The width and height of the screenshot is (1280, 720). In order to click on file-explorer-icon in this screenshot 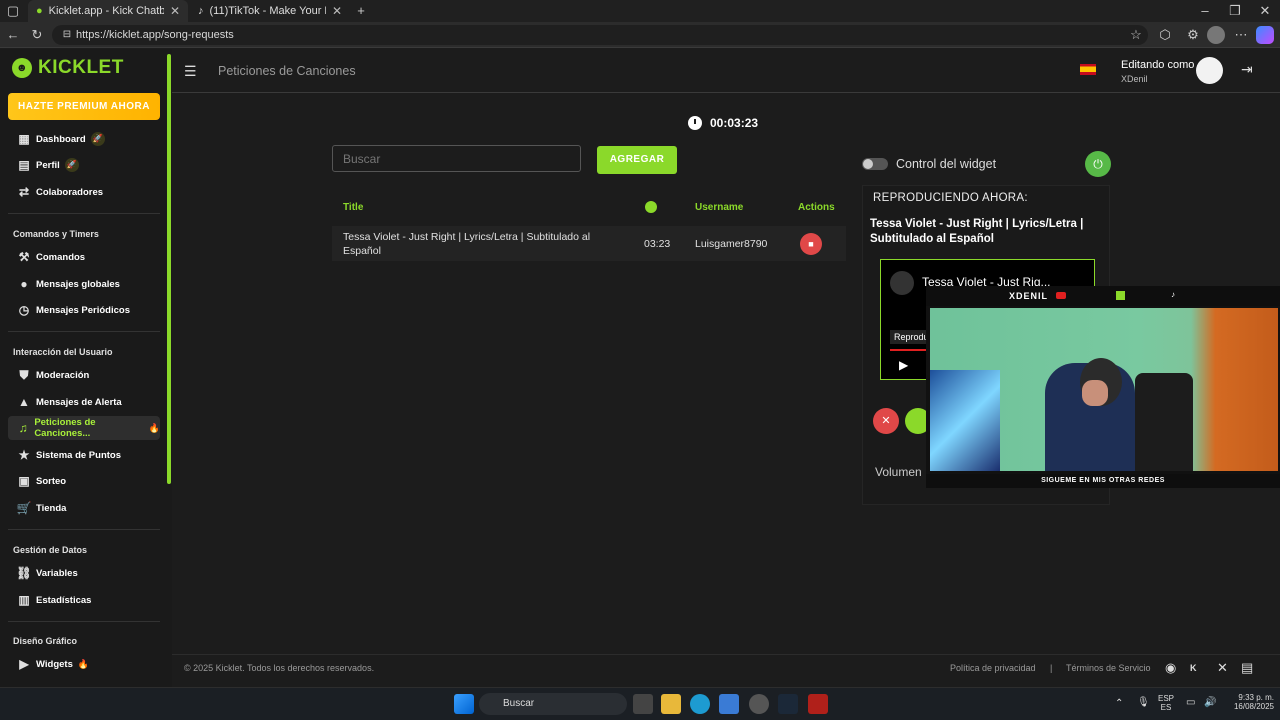, I will do `click(671, 704)`.